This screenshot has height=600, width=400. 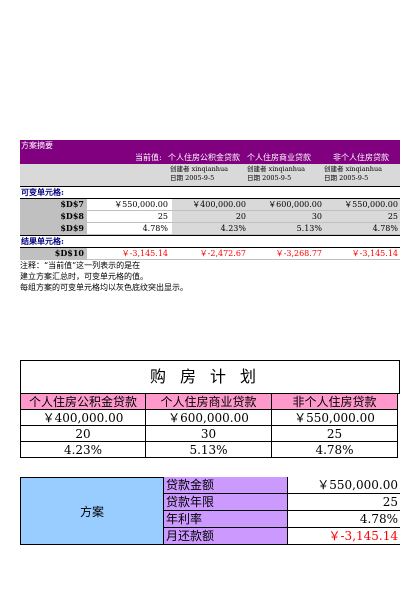 What do you see at coordinates (210, 146) in the screenshot?
I see `summary-title: 方案摘要` at bounding box center [210, 146].